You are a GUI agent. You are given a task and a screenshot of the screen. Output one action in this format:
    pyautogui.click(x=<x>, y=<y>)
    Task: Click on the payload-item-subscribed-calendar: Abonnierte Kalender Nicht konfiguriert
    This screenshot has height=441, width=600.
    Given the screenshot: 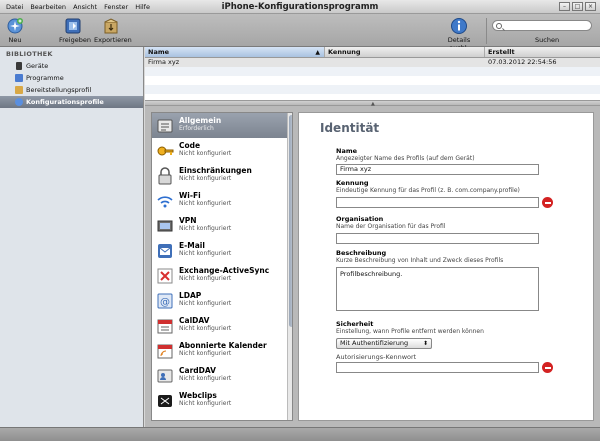 What is the action you would take?
    pyautogui.click(x=222, y=350)
    